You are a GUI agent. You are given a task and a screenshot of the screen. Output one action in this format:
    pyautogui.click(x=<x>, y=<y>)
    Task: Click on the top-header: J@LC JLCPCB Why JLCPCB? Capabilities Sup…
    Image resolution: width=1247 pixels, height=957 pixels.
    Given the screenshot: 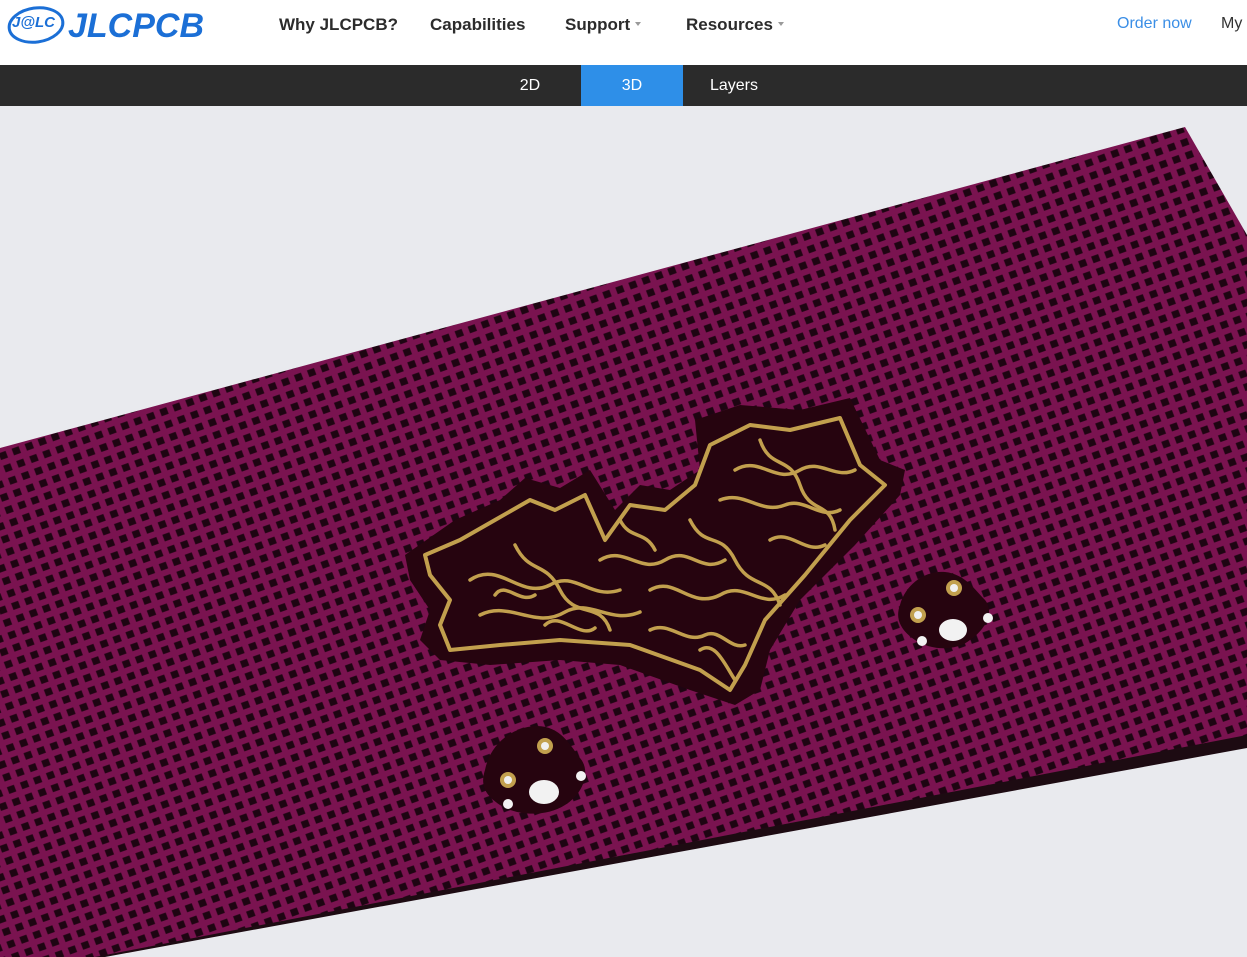 What is the action you would take?
    pyautogui.click(x=623, y=32)
    